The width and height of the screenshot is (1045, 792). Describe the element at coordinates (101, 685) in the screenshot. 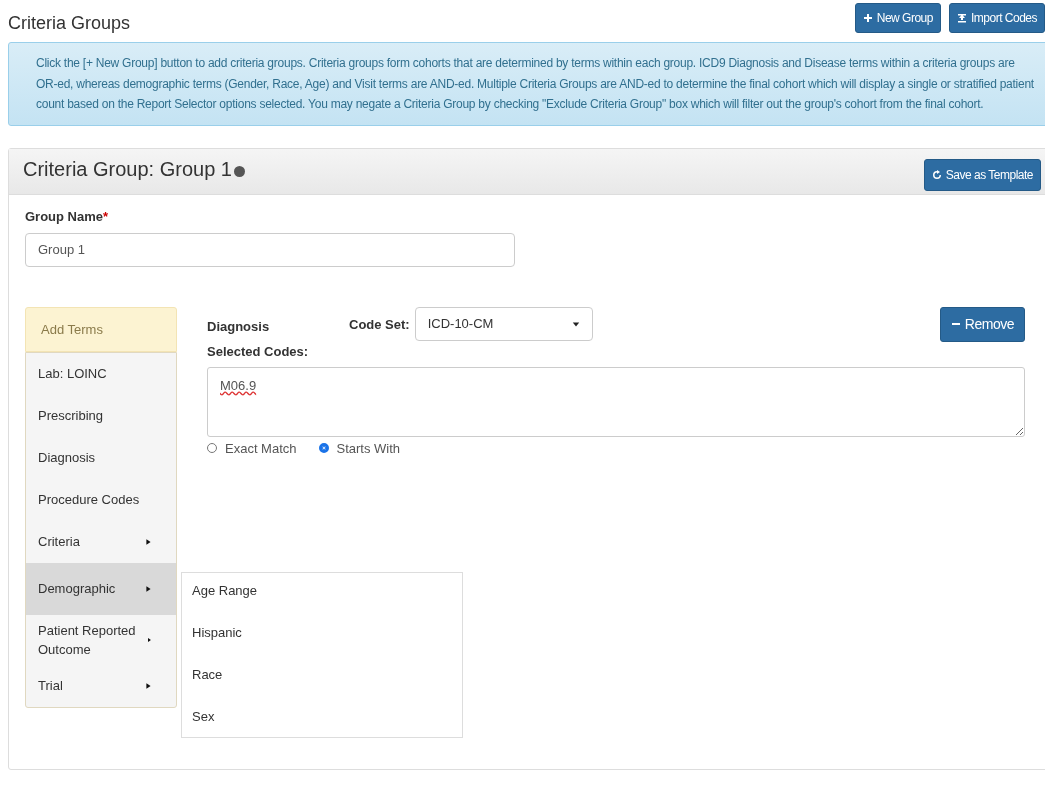

I see `menu-item: Trial` at that location.